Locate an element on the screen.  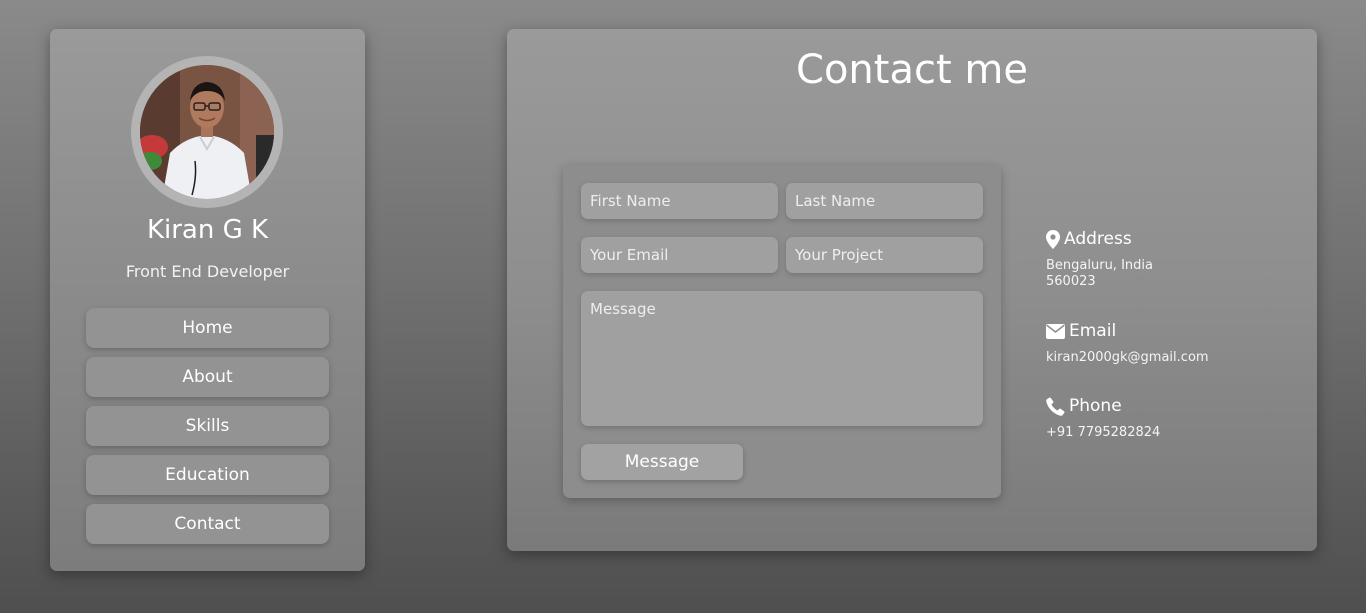
email-heading-row: Email is located at coordinates (1176, 331).